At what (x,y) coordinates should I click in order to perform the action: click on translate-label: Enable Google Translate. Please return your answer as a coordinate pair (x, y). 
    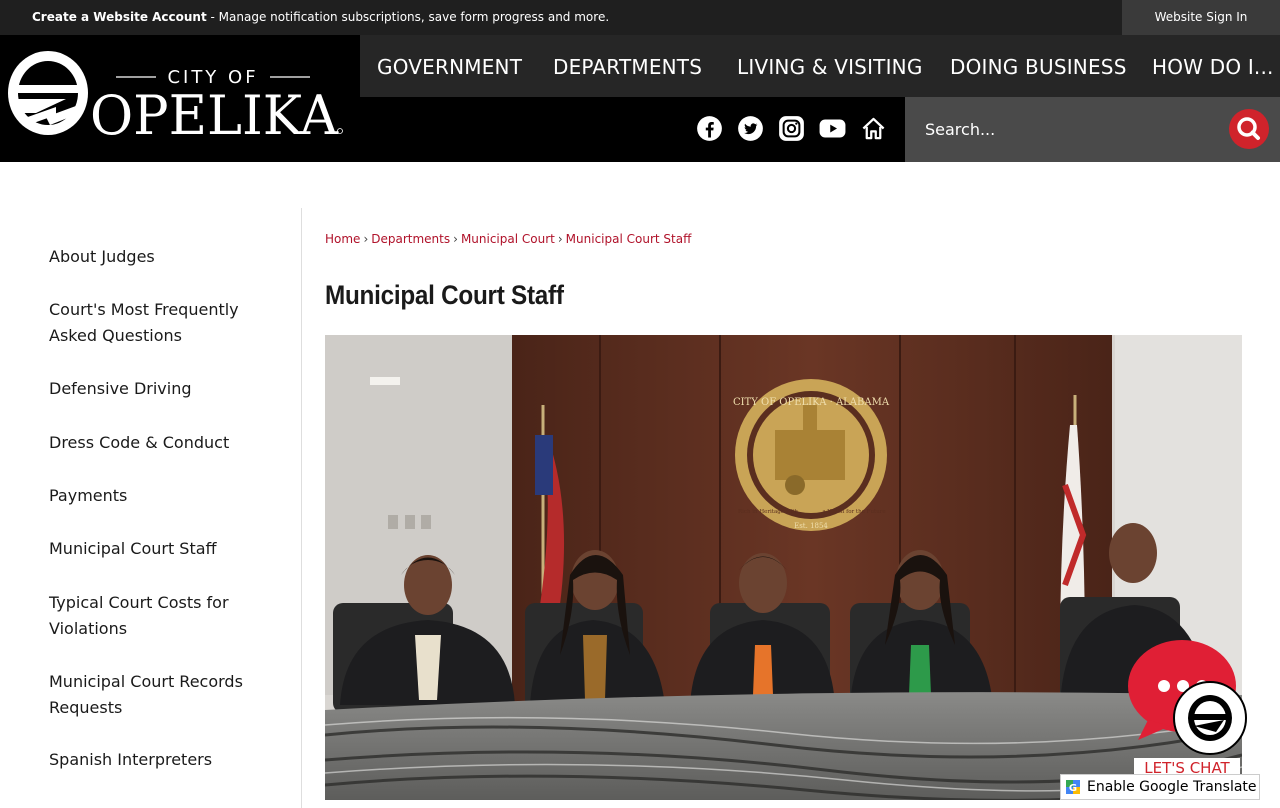
    Looking at the image, I should click on (1172, 787).